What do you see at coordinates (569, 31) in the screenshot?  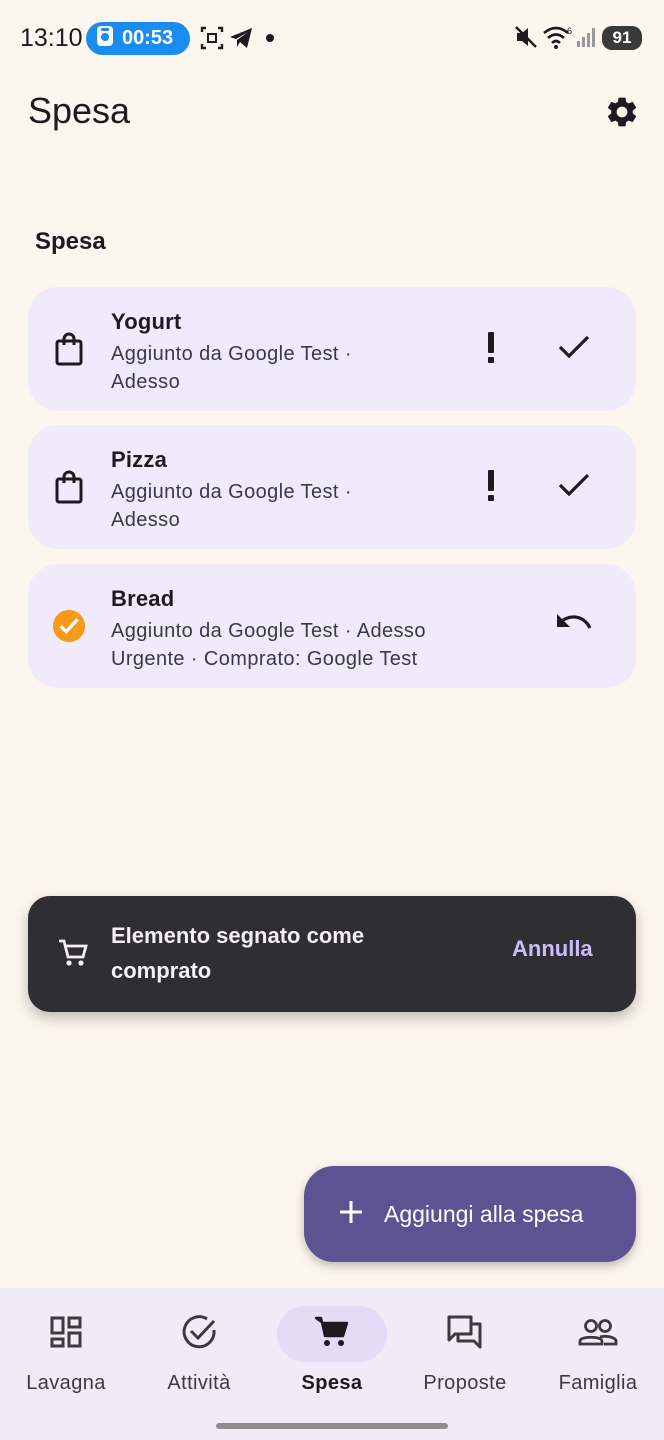 I see `svg-text: 6` at bounding box center [569, 31].